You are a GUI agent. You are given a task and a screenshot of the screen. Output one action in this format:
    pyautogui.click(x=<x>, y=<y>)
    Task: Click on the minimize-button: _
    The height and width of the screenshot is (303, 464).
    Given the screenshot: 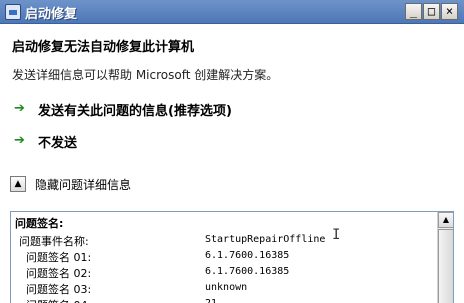 What is the action you would take?
    pyautogui.click(x=413, y=11)
    